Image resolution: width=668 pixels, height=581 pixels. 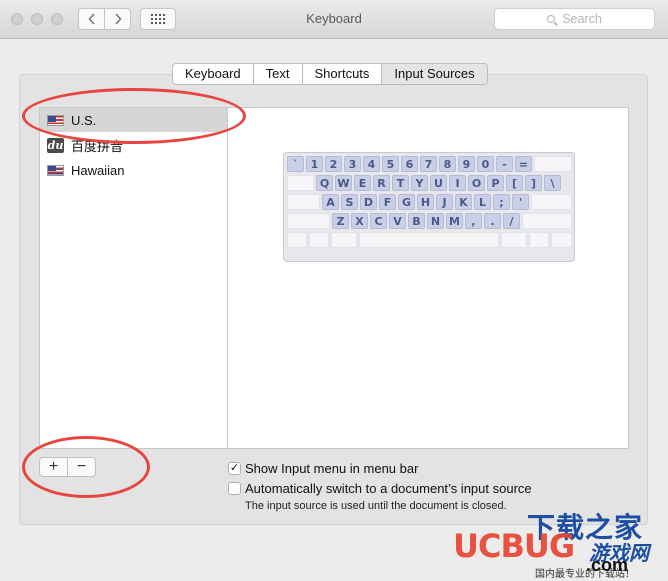 I want to click on keyboard-key: M, so click(x=454, y=221).